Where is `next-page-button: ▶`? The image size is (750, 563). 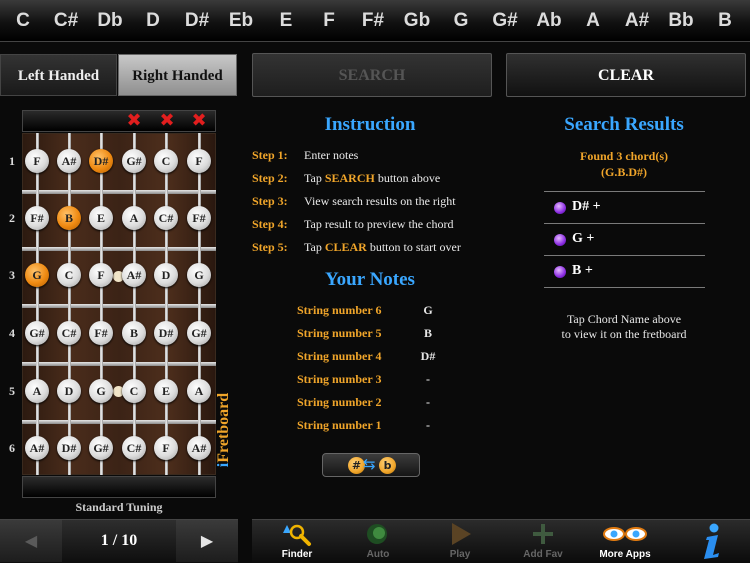 next-page-button: ▶ is located at coordinates (207, 541).